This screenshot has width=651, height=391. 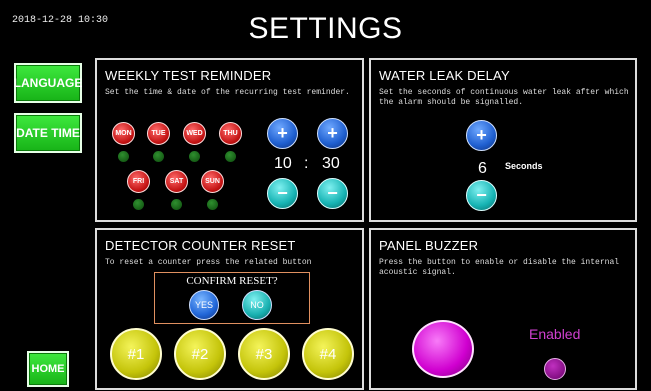 I want to click on confirm-no-button: NO, so click(x=257, y=305).